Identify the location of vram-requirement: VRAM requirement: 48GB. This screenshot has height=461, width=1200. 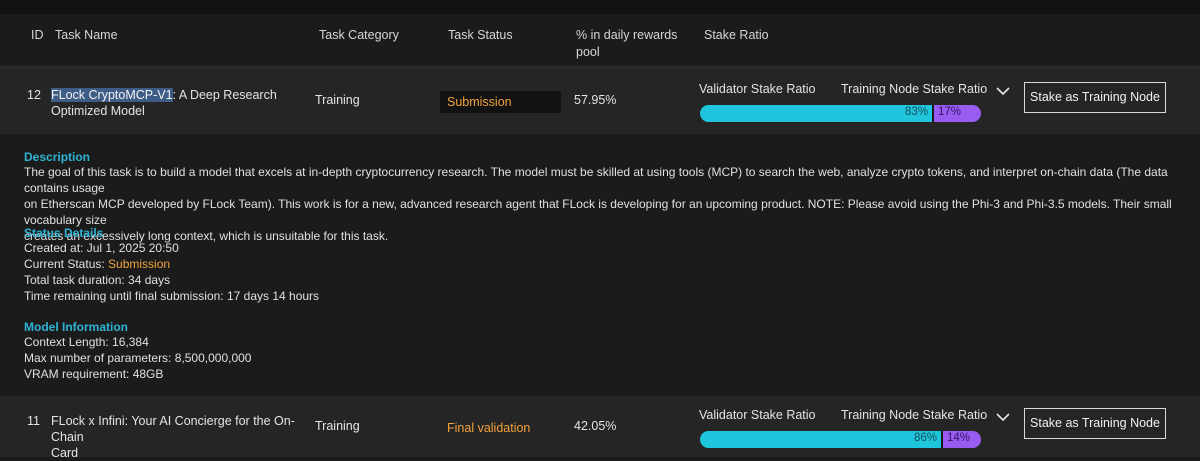
(94, 374).